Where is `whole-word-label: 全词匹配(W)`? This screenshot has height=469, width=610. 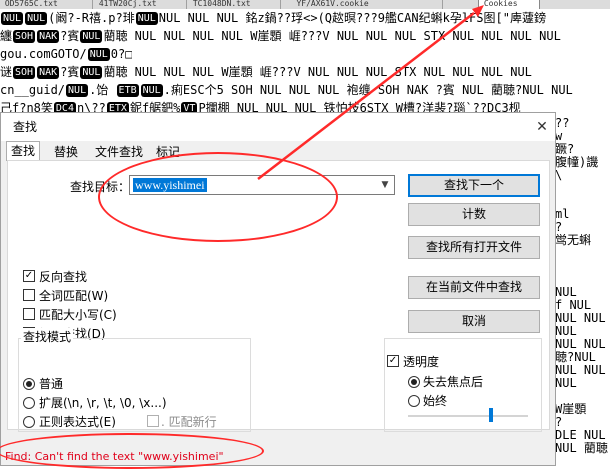 whole-word-label: 全词匹配(W) is located at coordinates (74, 296).